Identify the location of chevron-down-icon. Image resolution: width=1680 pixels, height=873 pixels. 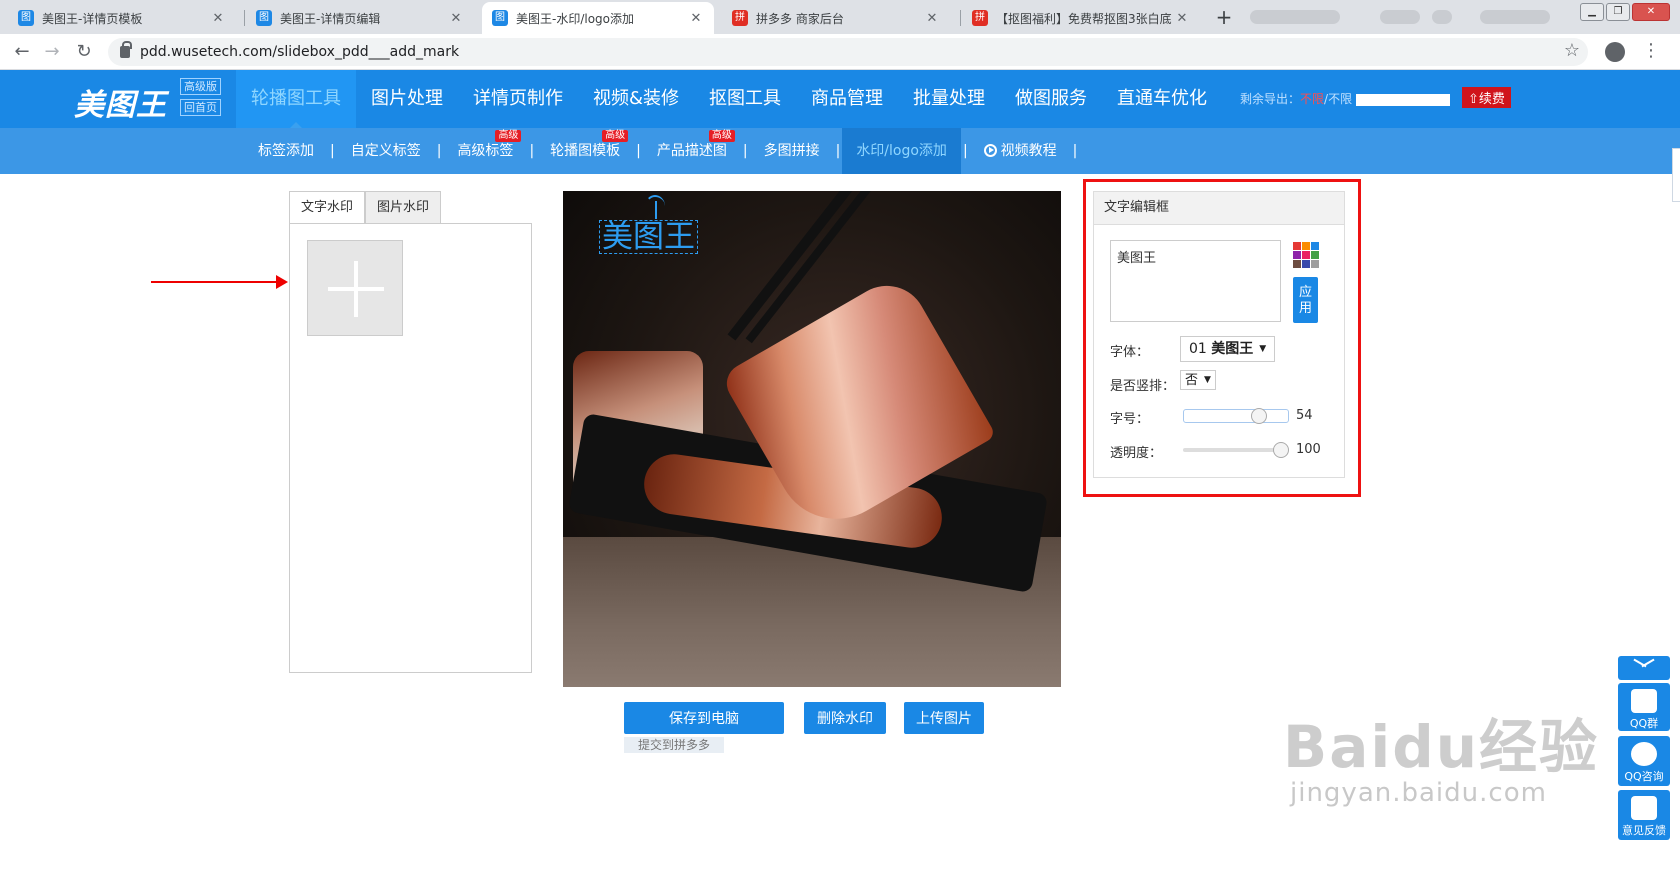
(1644, 667).